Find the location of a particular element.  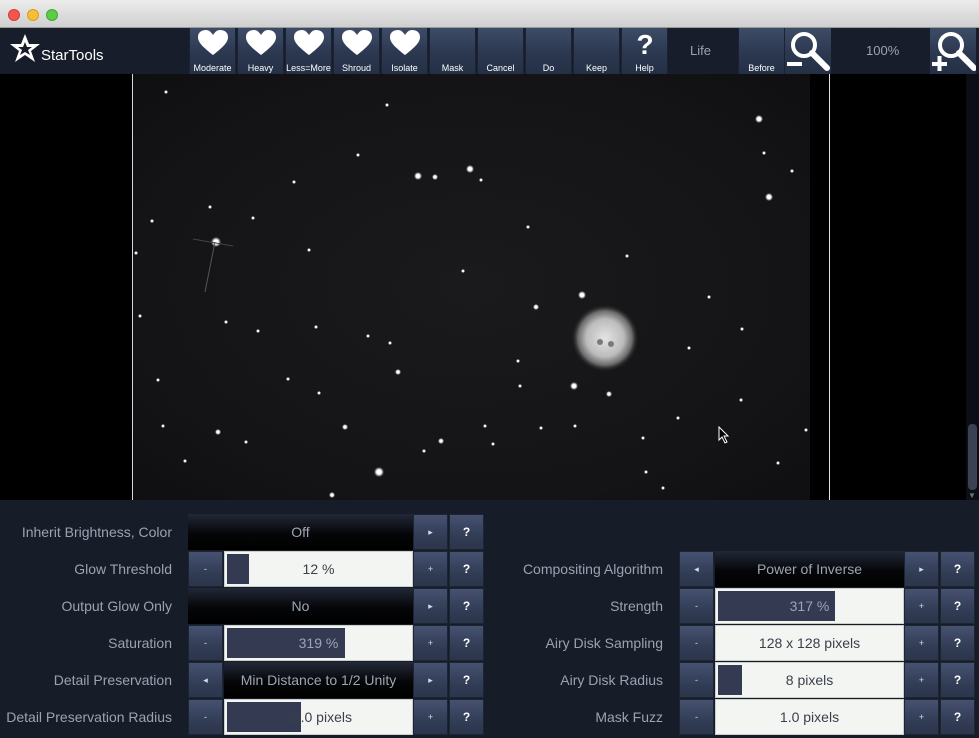

param-label: Inherit Brightness, Color is located at coordinates (96, 532).